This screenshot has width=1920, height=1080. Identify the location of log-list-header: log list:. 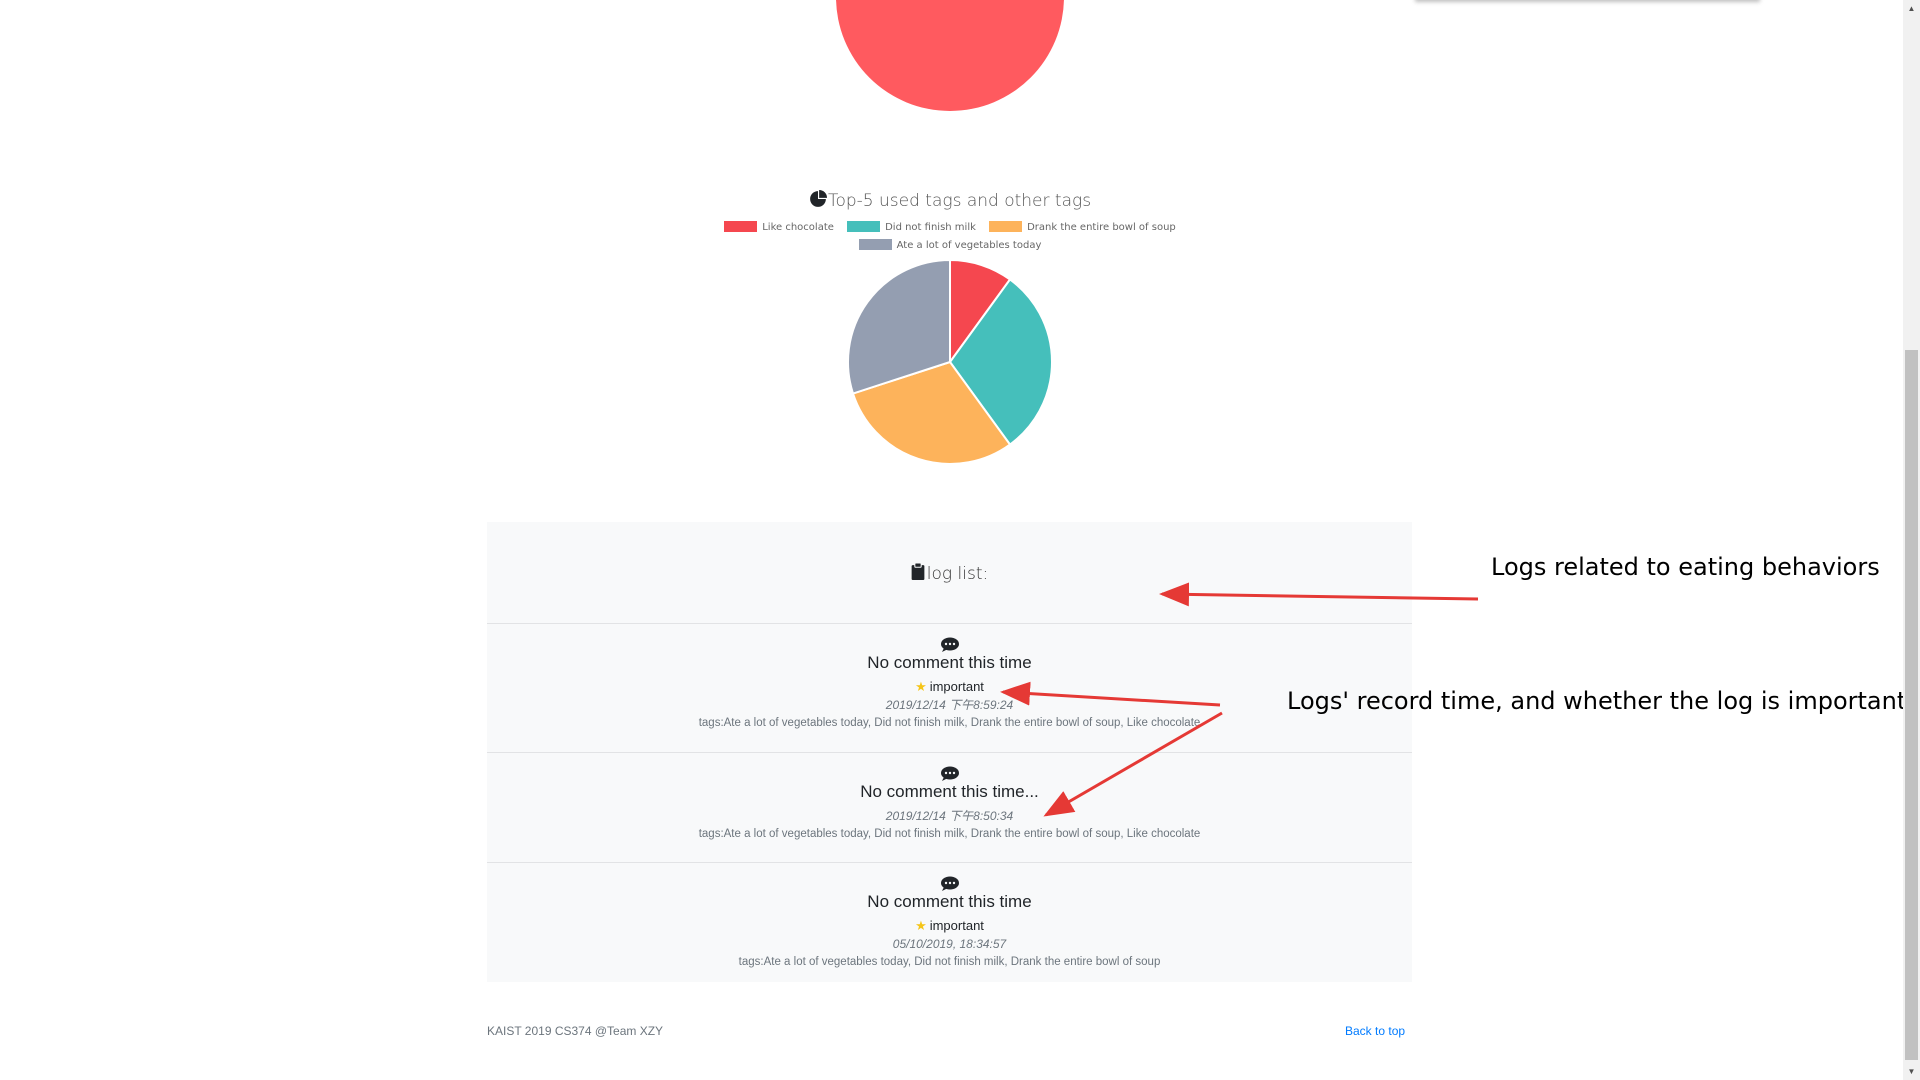
(949, 573).